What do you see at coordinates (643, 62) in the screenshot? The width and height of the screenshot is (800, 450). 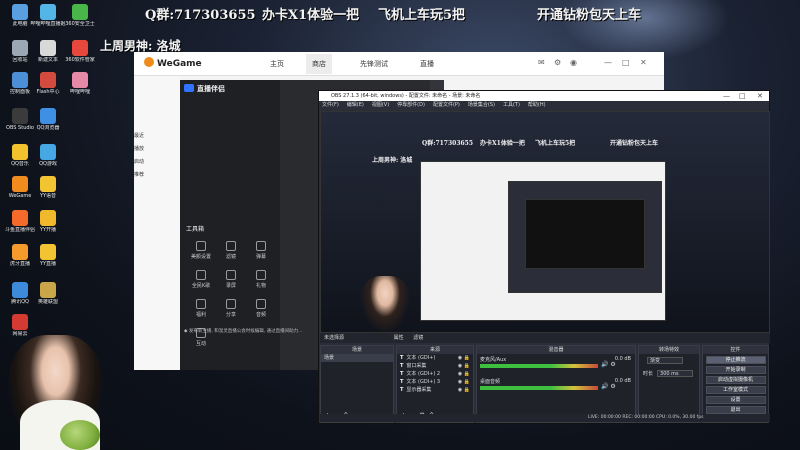 I see `close-icon: ✕` at bounding box center [643, 62].